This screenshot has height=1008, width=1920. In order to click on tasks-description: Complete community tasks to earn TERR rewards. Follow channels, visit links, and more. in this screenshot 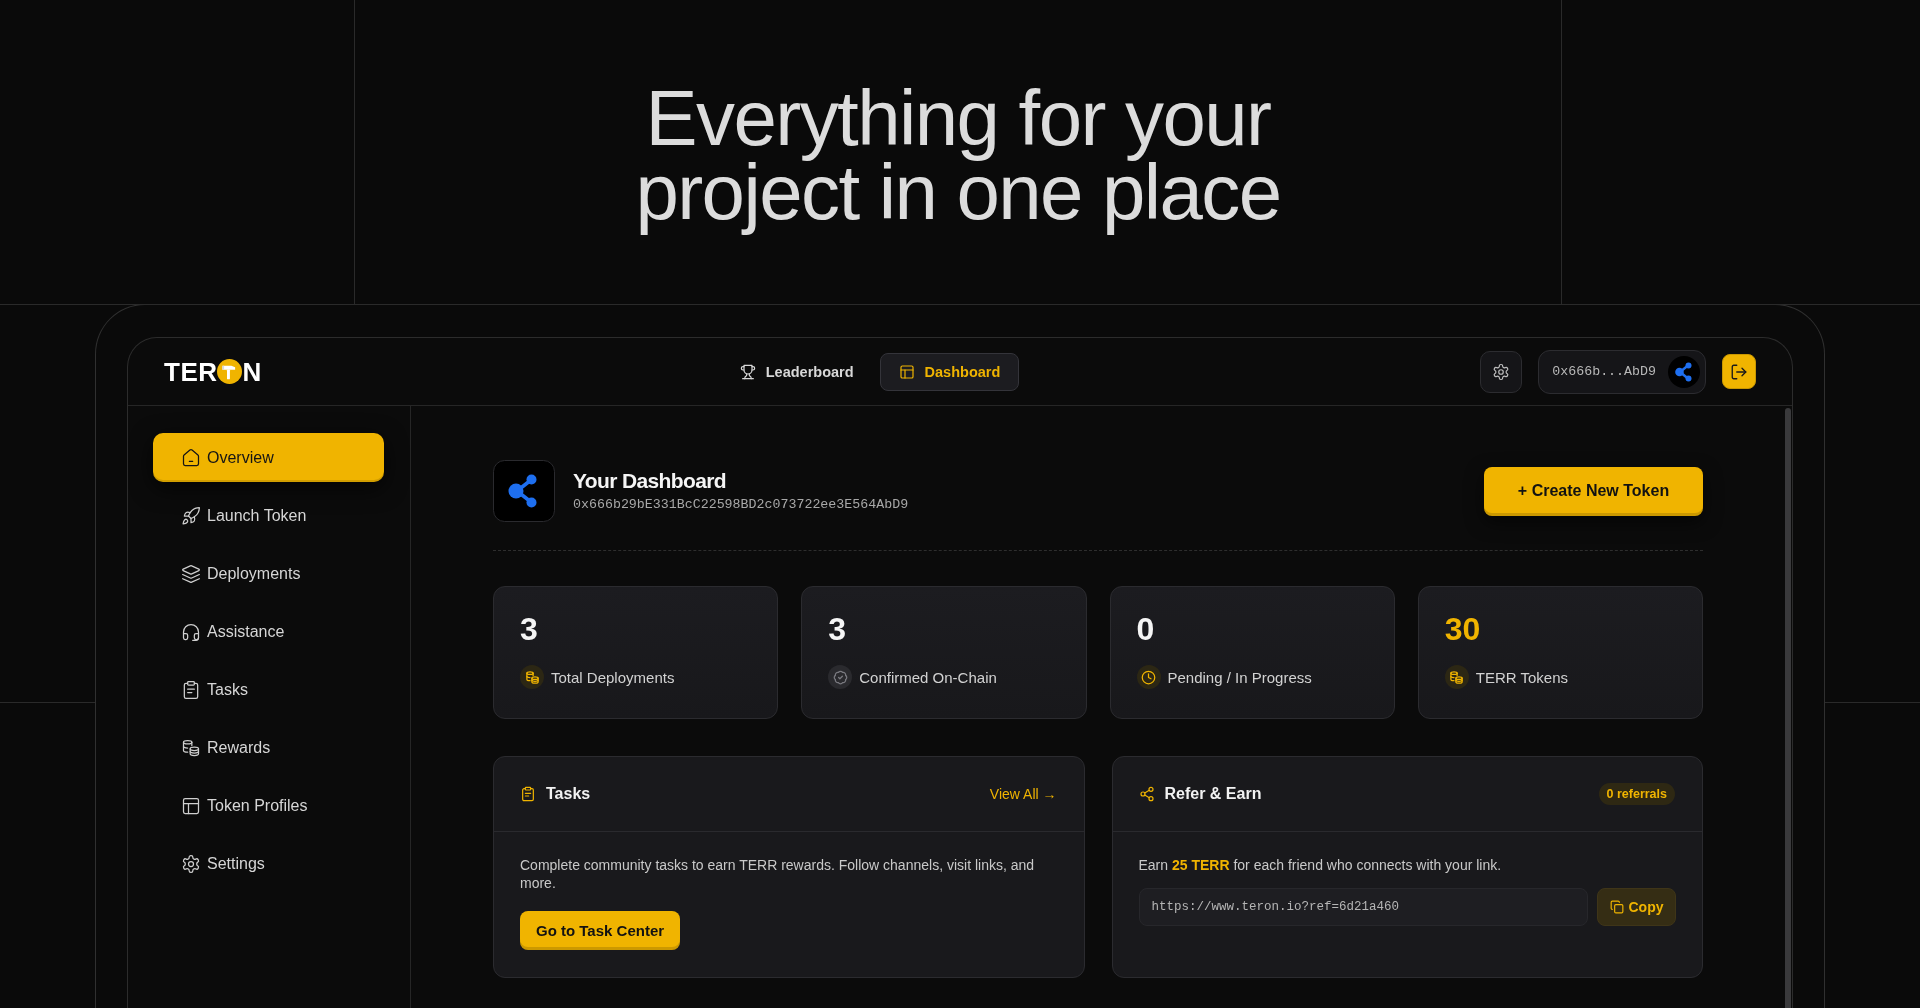, I will do `click(778, 874)`.